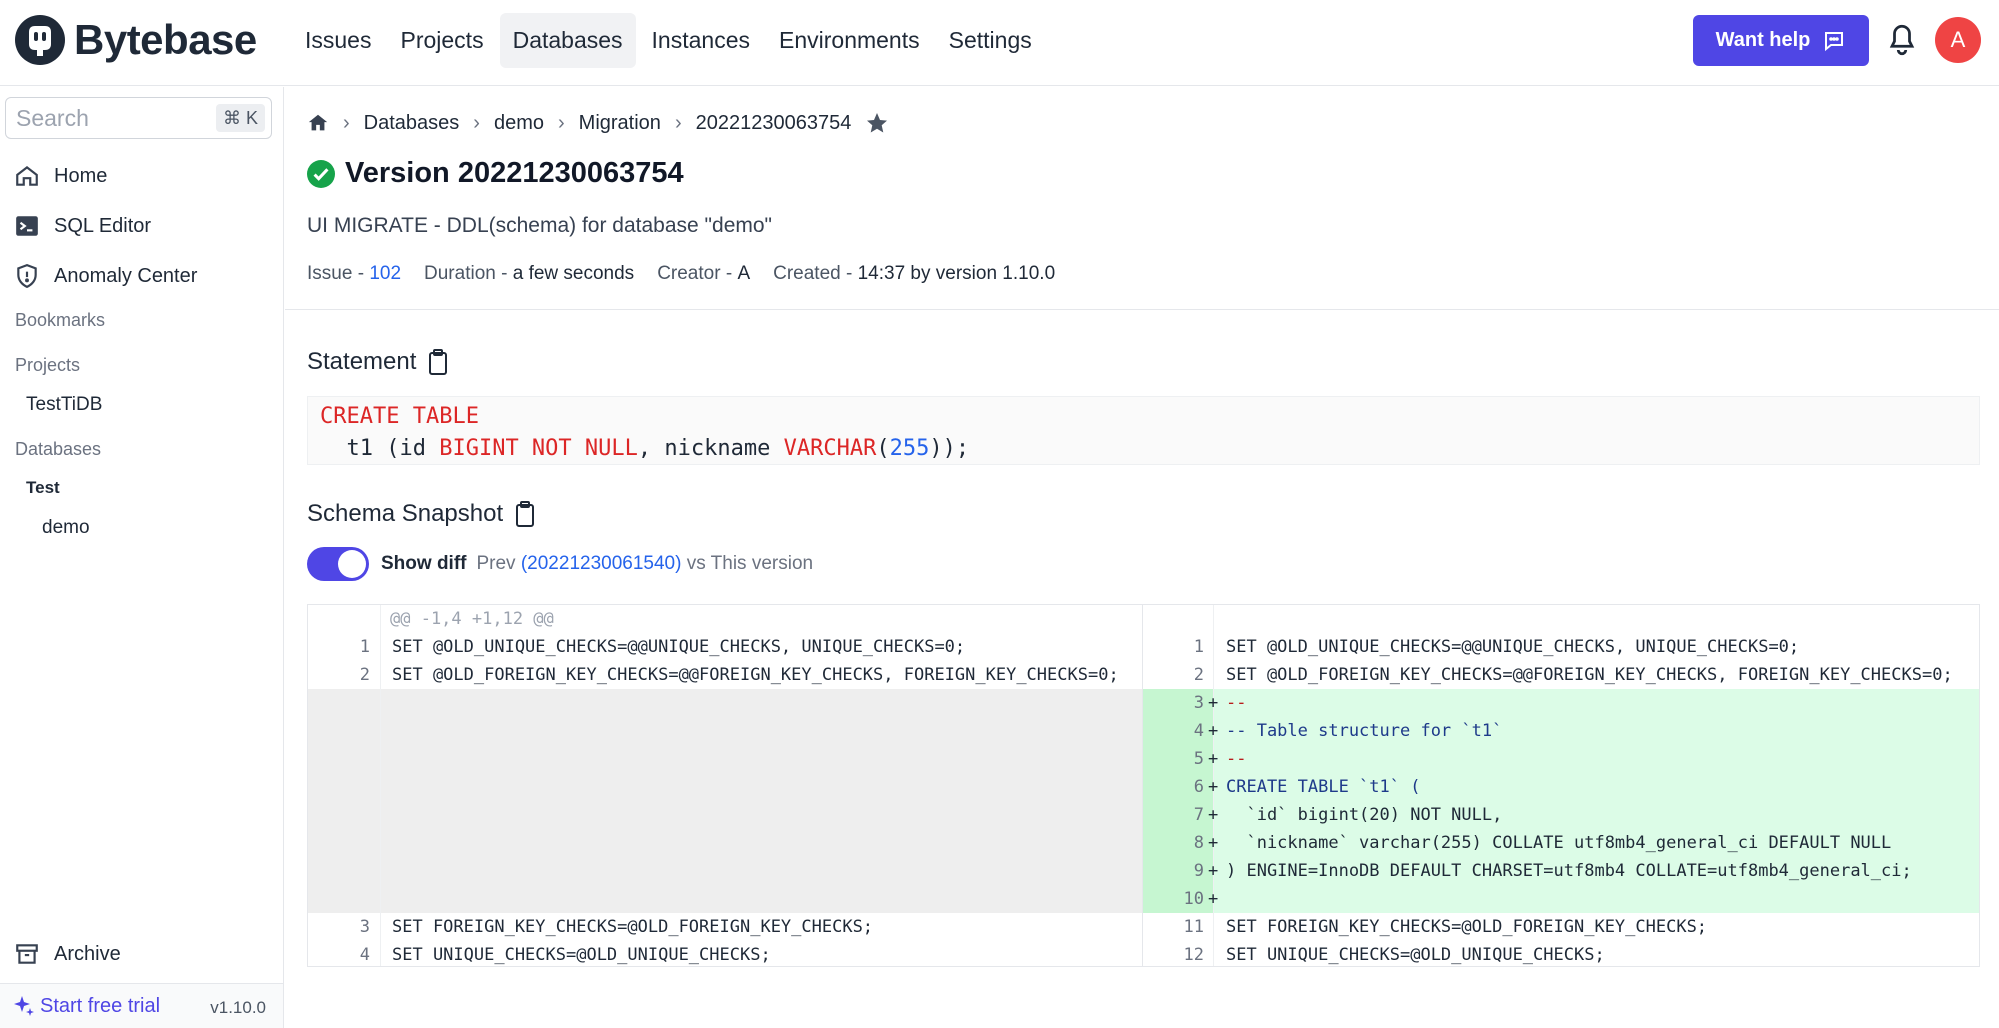  Describe the element at coordinates (27, 276) in the screenshot. I see `shield-icon` at that location.